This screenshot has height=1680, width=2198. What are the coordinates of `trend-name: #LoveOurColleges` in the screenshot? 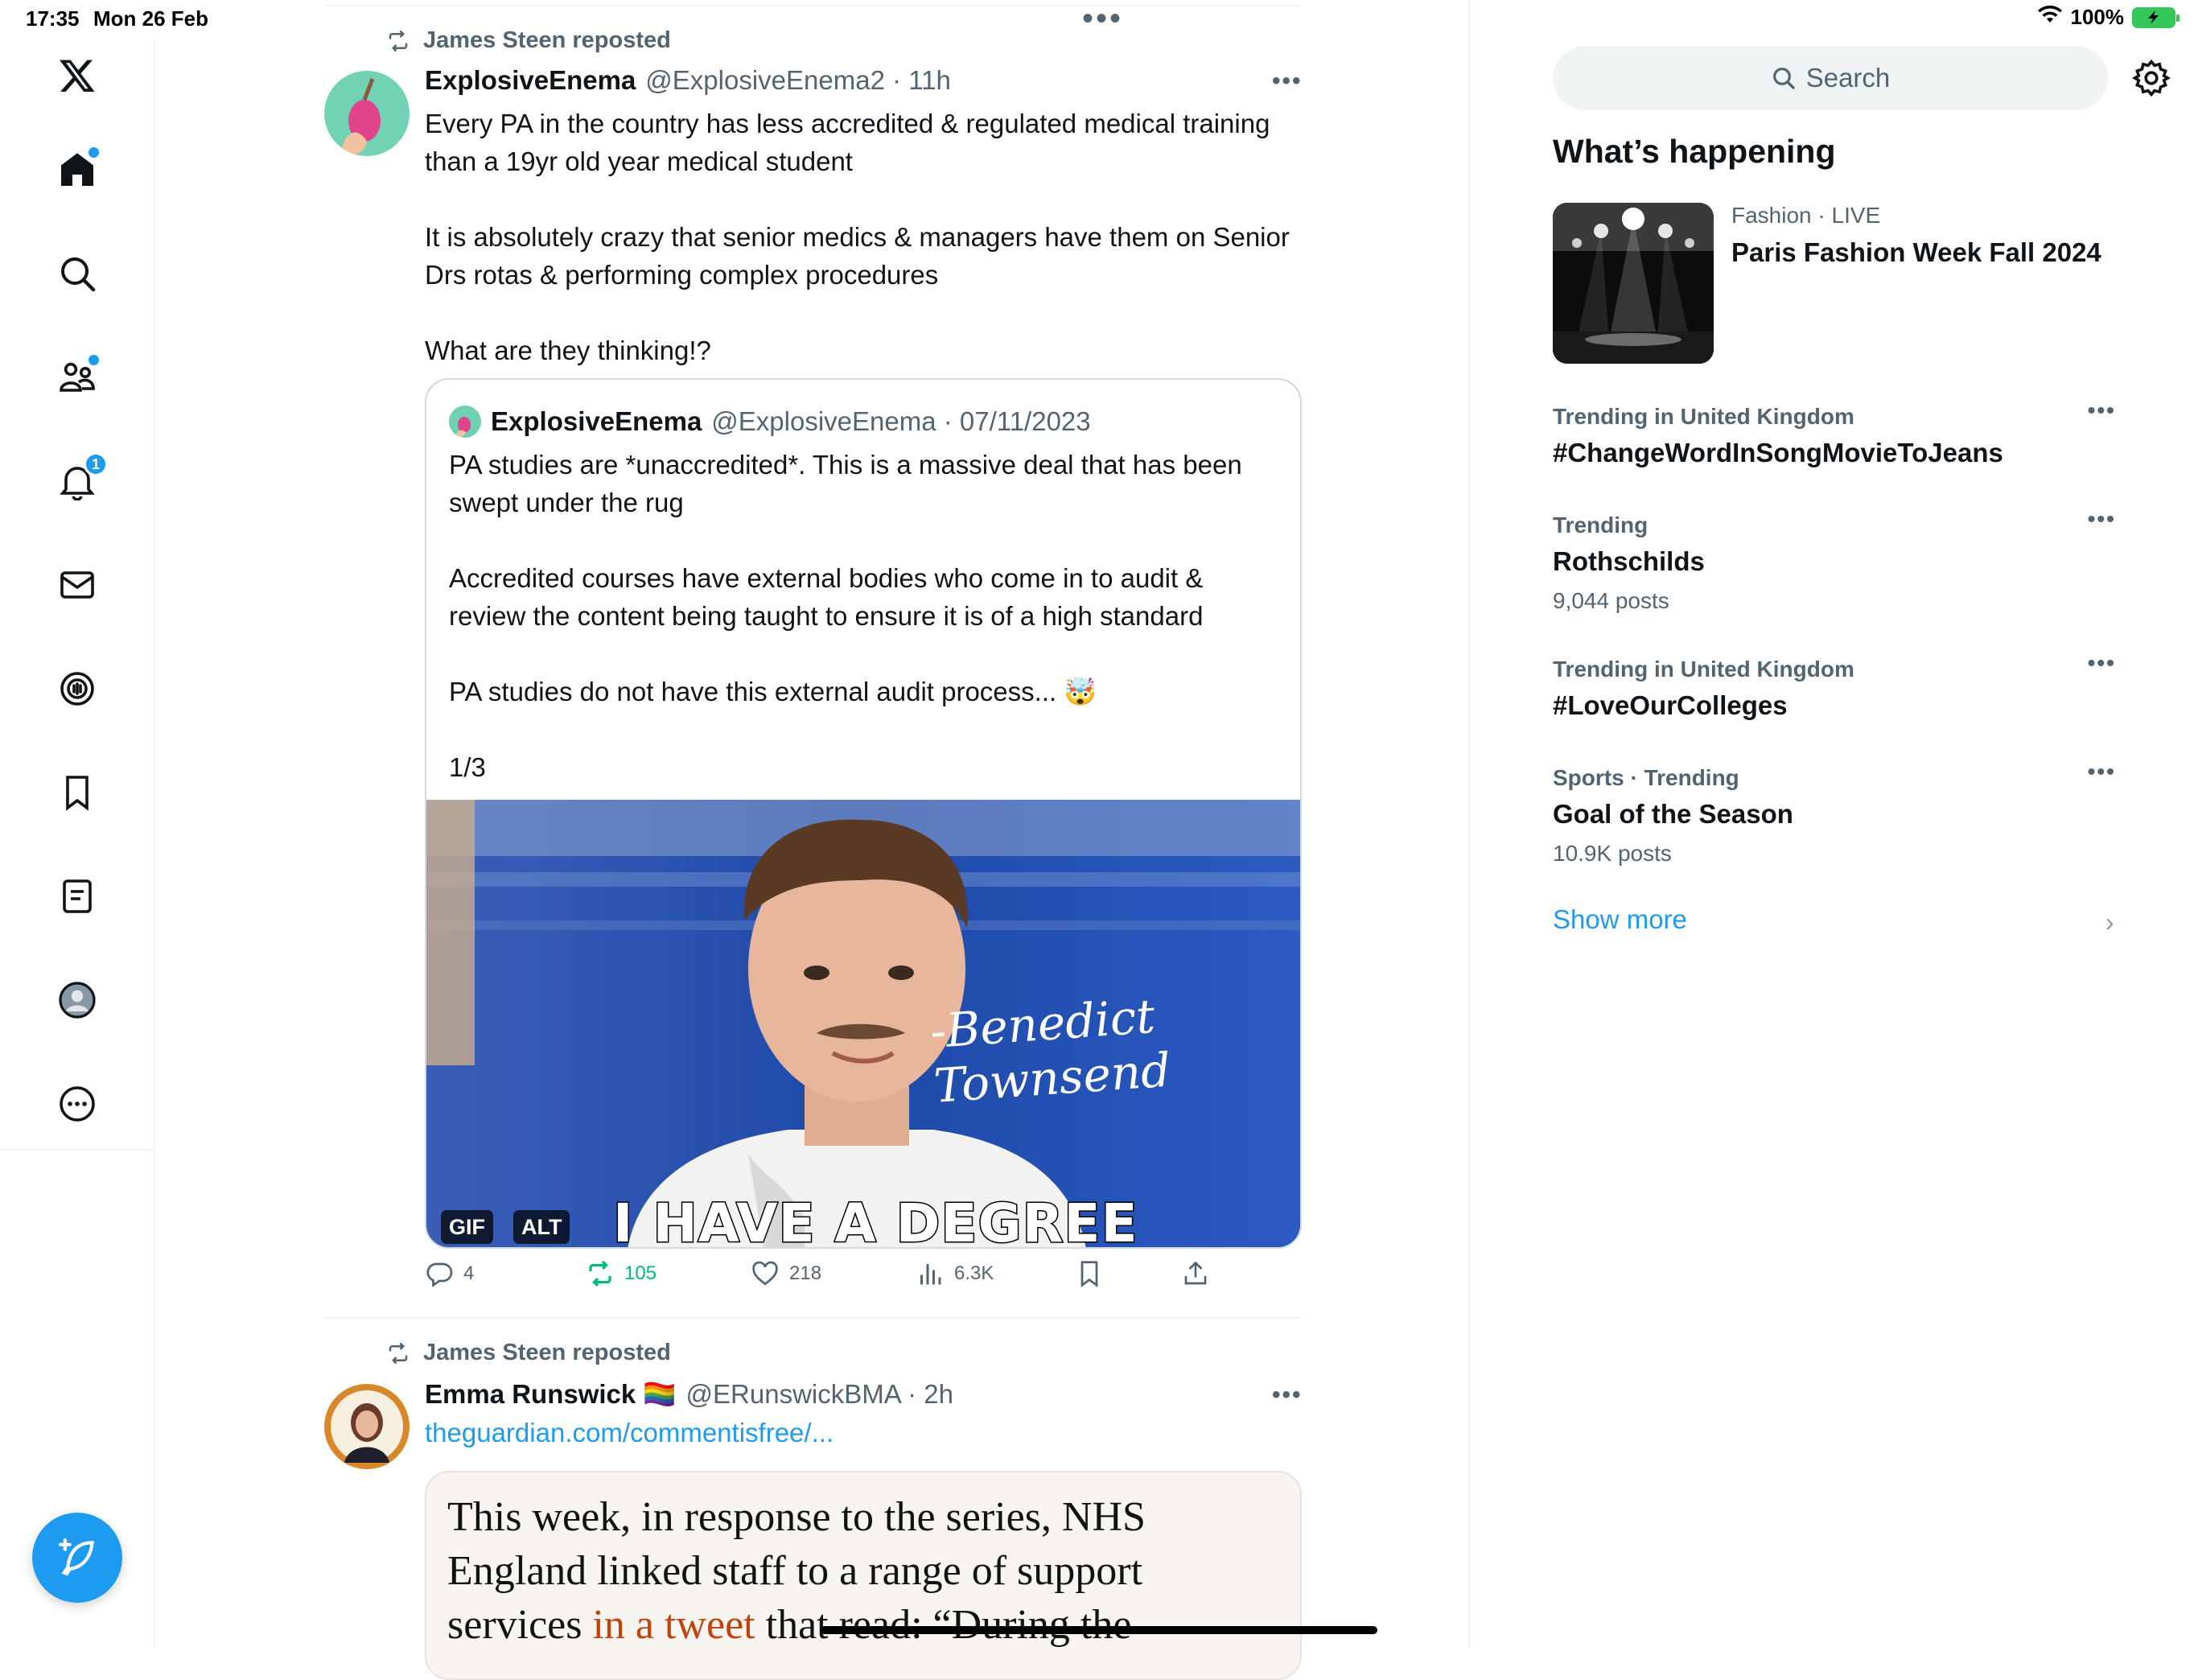 It's located at (1670, 705).